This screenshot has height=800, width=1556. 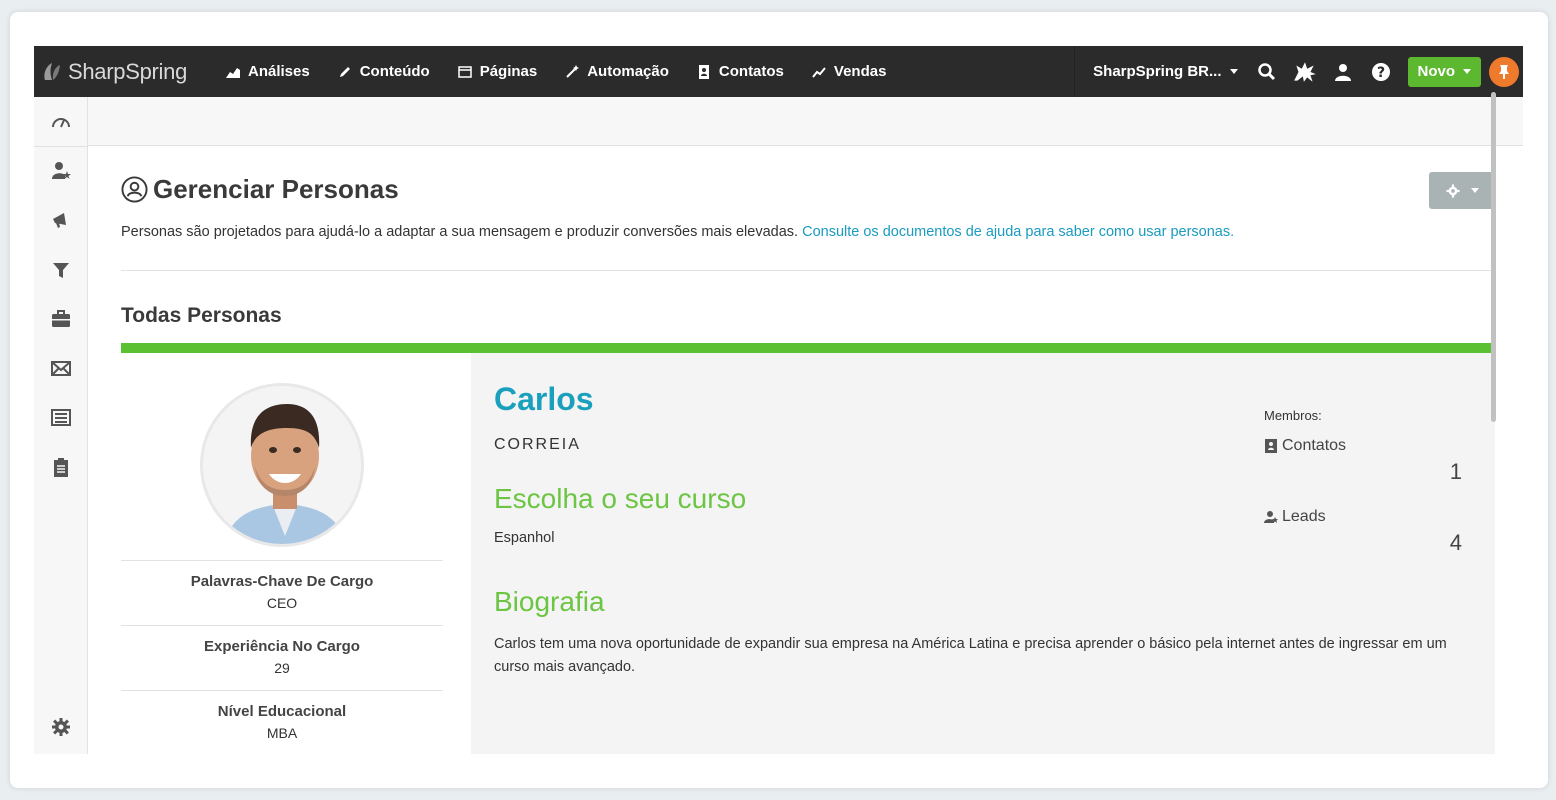 I want to click on logo: SharpSpring, so click(x=123, y=71).